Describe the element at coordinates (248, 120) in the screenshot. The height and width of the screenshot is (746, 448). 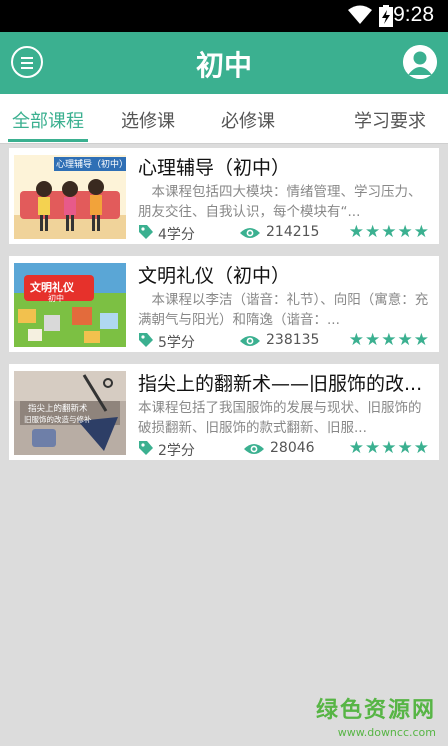
I see `tab-required: 必修课` at that location.